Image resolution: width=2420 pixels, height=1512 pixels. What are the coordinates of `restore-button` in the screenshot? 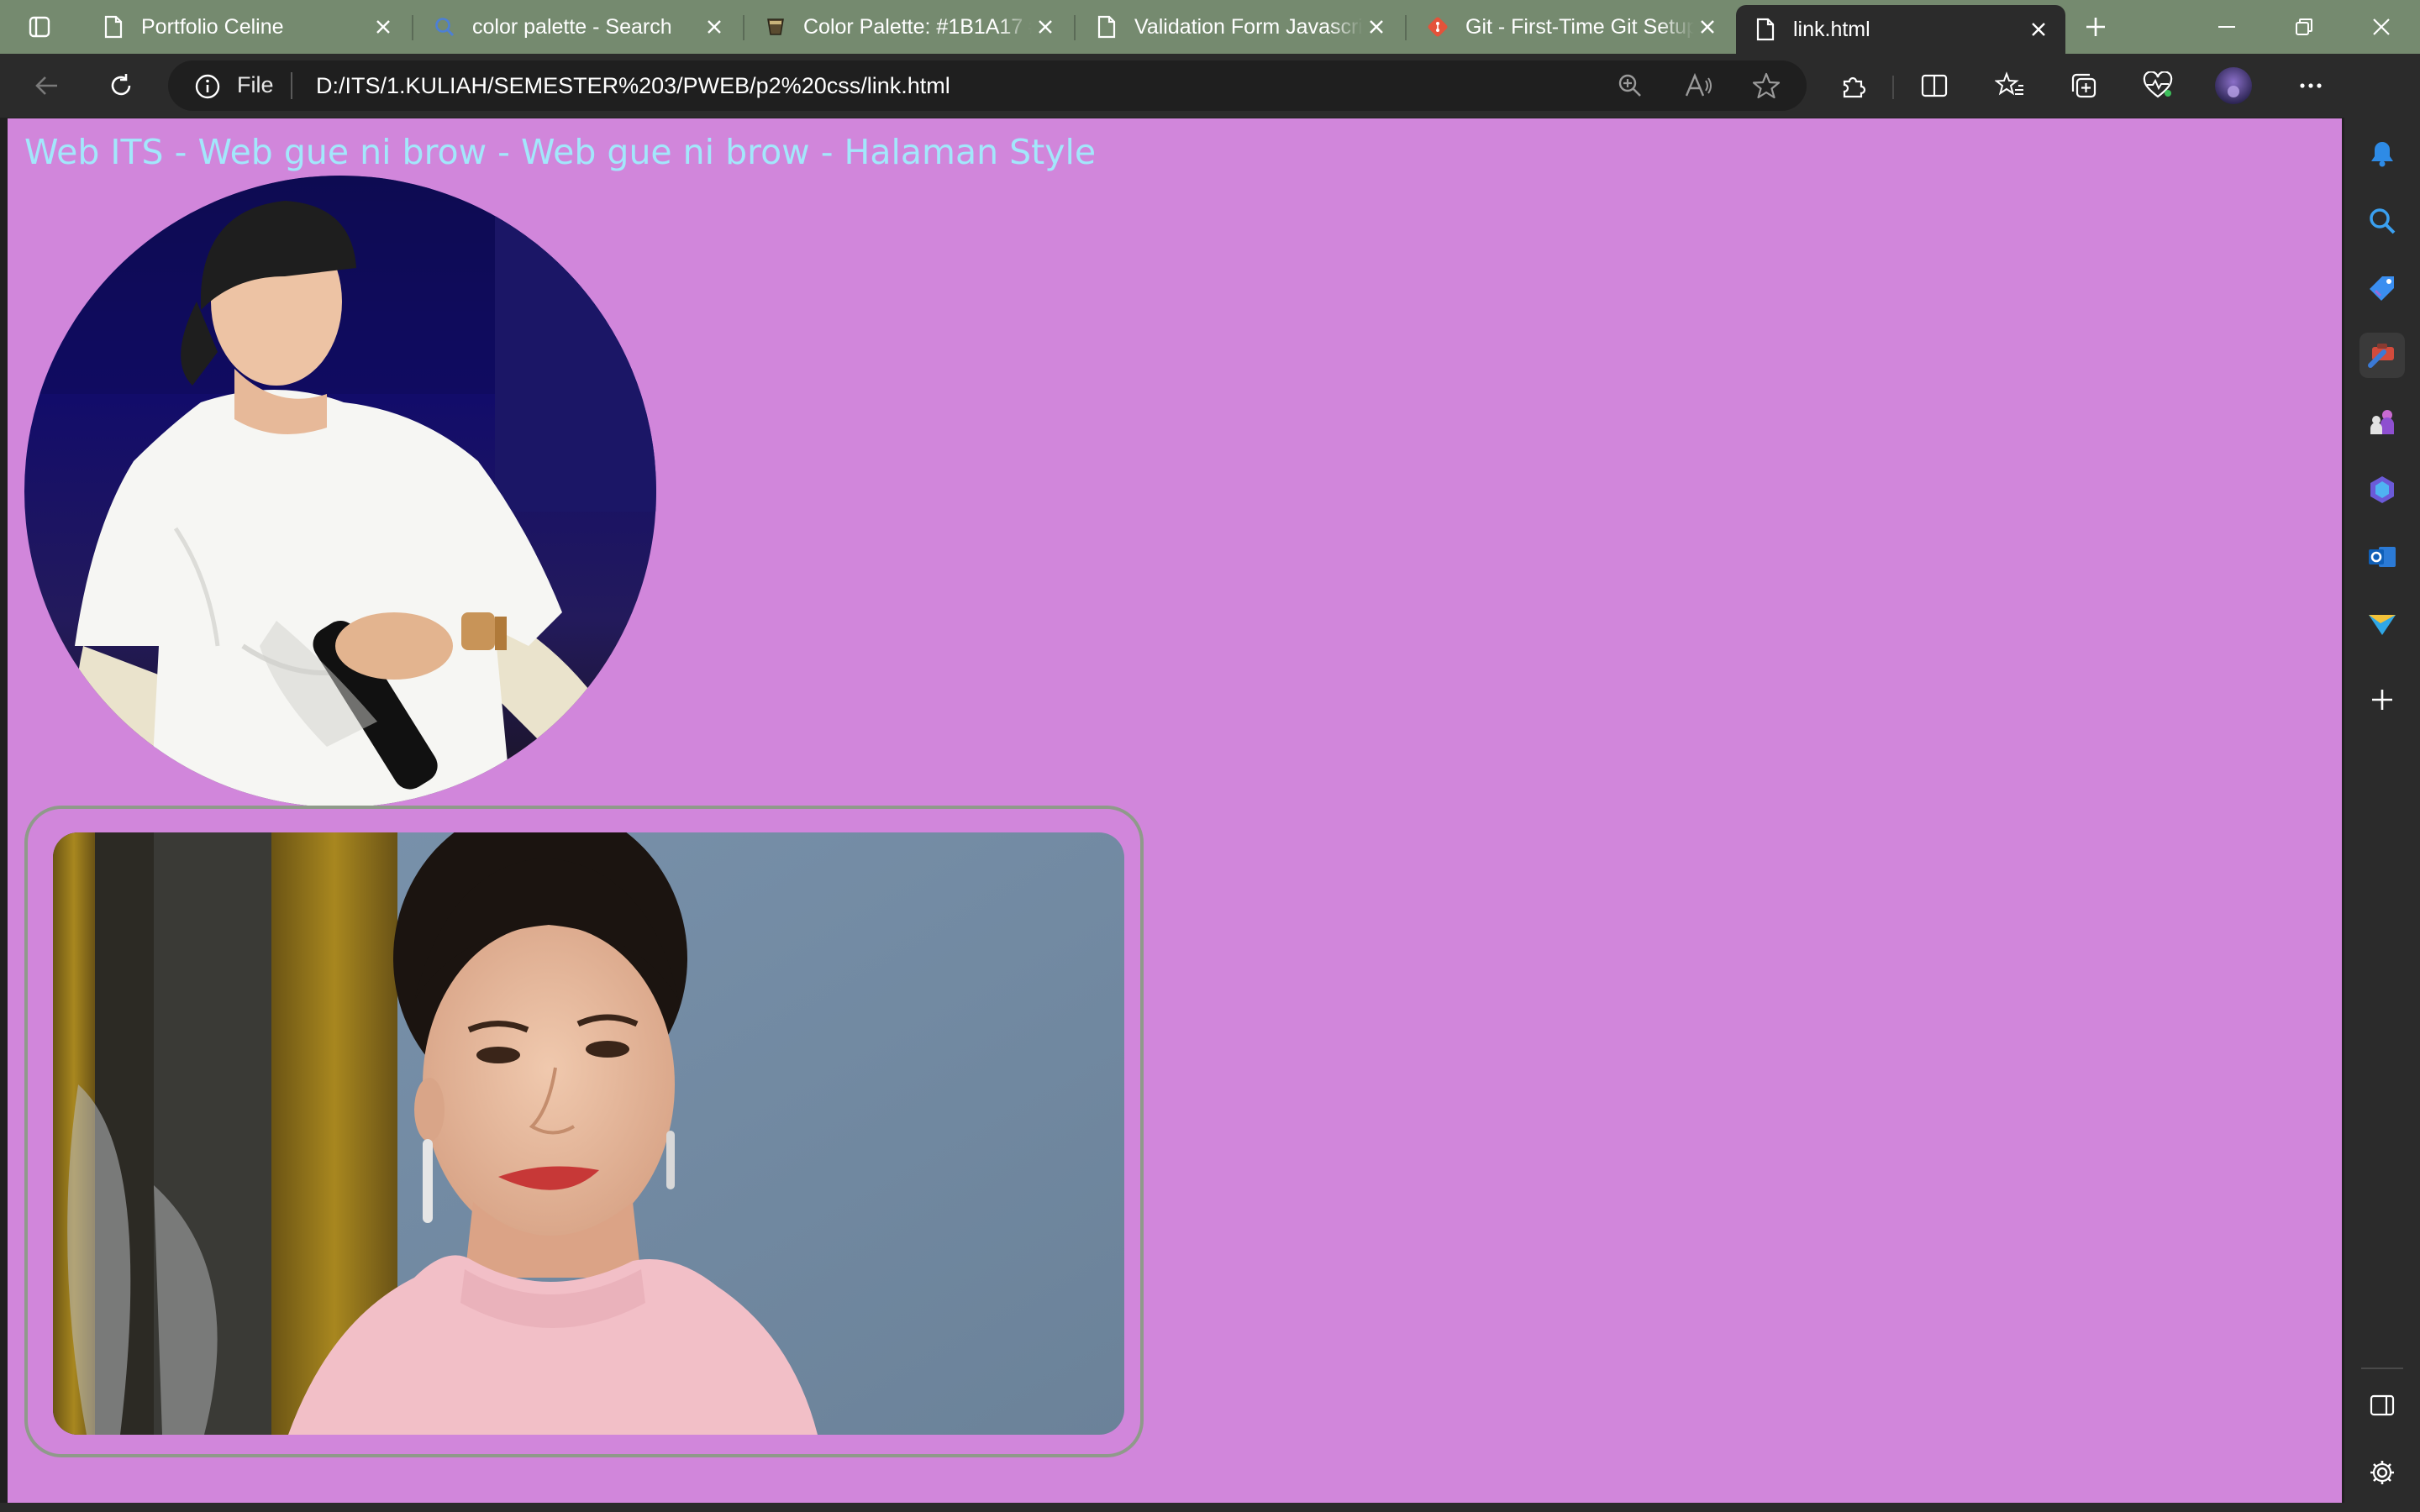 It's located at (2304, 27).